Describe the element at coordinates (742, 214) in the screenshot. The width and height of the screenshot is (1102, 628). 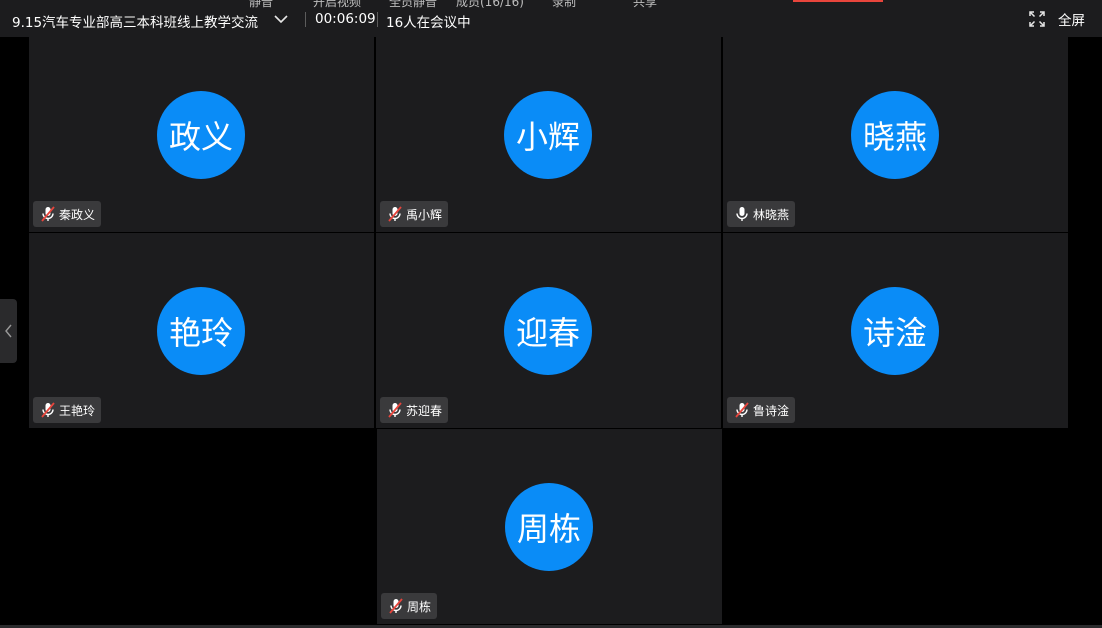
I see `mic-icon` at that location.